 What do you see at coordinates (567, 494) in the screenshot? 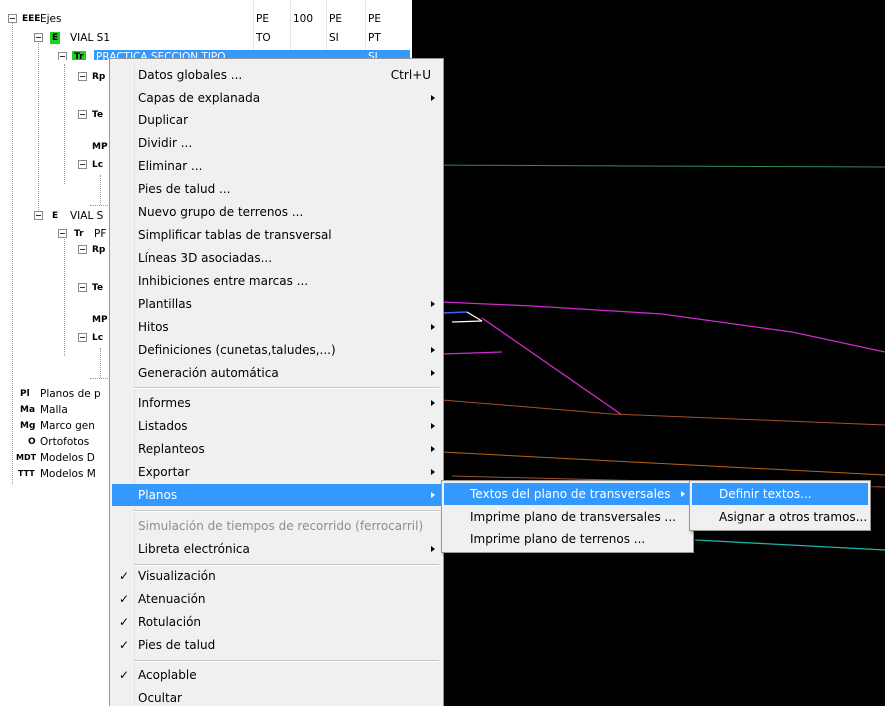
I see `menu-item-textos-plano-transversales: Textos del plano de transversales` at bounding box center [567, 494].